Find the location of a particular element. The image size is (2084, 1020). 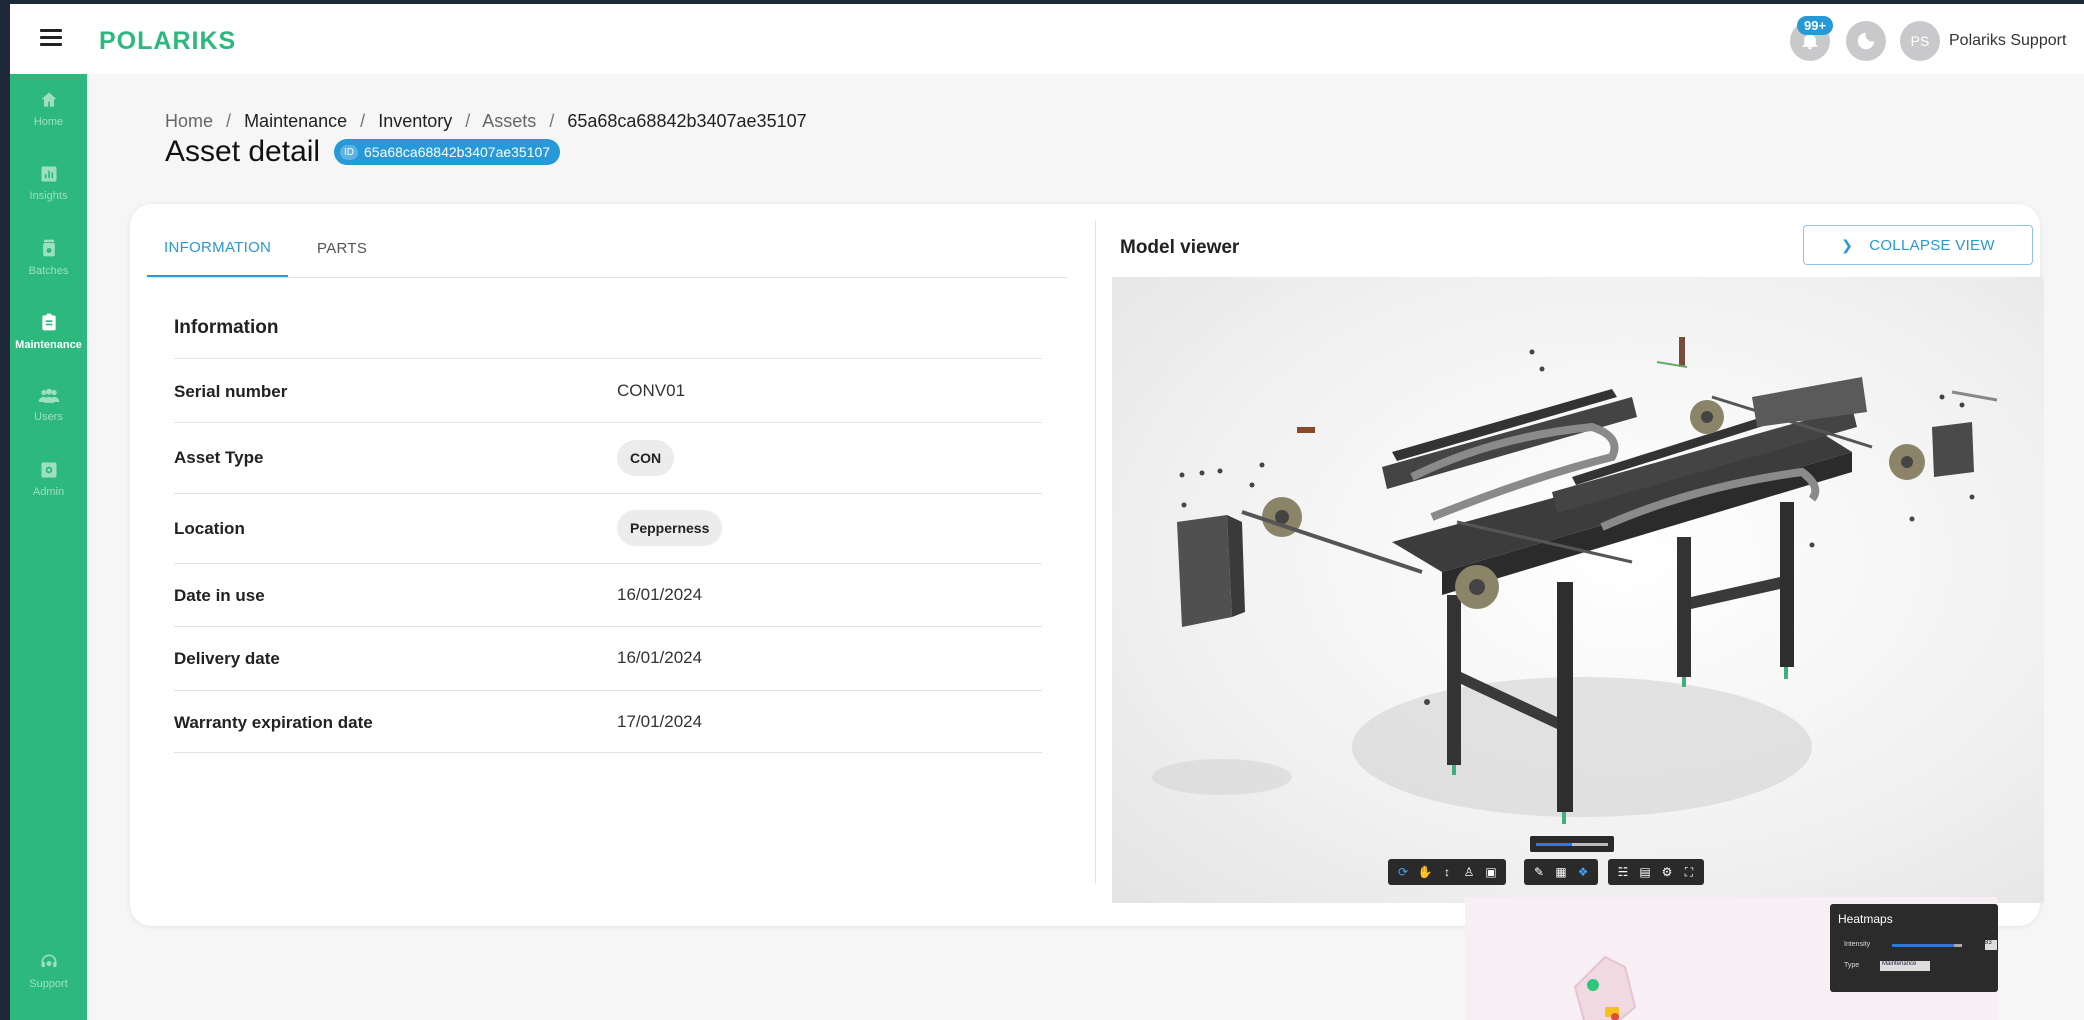

notification-count-badge: 99+ is located at coordinates (1815, 25).